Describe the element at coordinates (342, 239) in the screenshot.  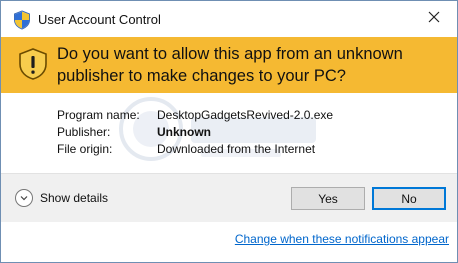
I see `notification-settings-link: Change when these notifications appear` at that location.